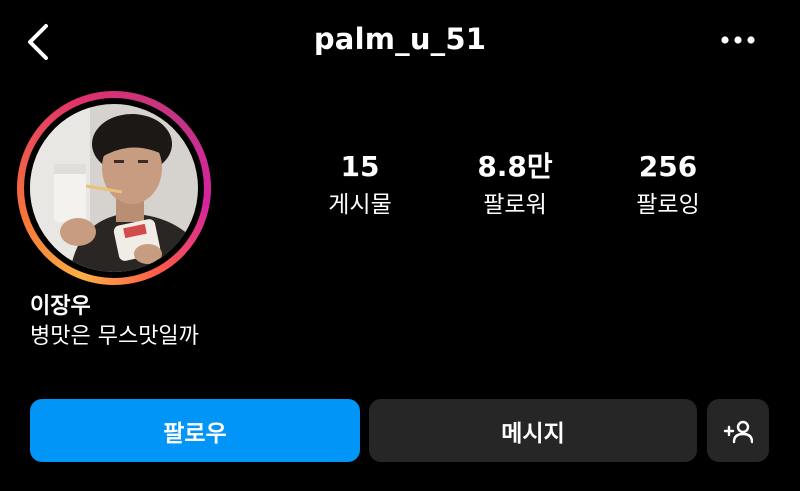 Image resolution: width=800 pixels, height=491 pixels. Describe the element at coordinates (60, 306) in the screenshot. I see `profile-name: 이장우` at that location.